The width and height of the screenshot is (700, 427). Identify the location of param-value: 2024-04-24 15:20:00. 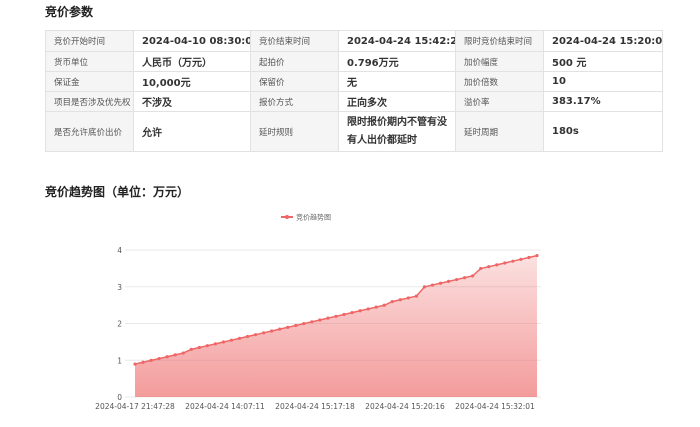
(603, 41).